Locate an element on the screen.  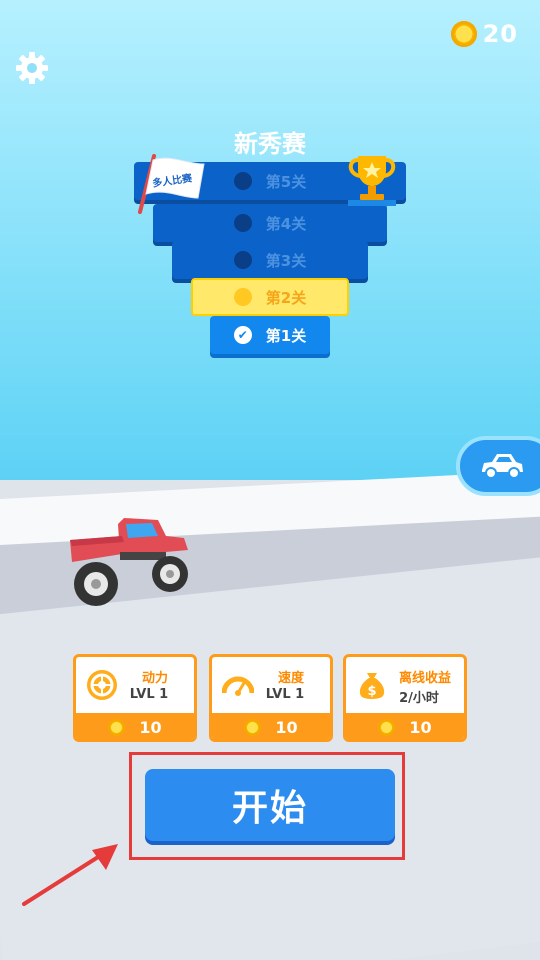
pointer-arrow-icon is located at coordinates (70, 875).